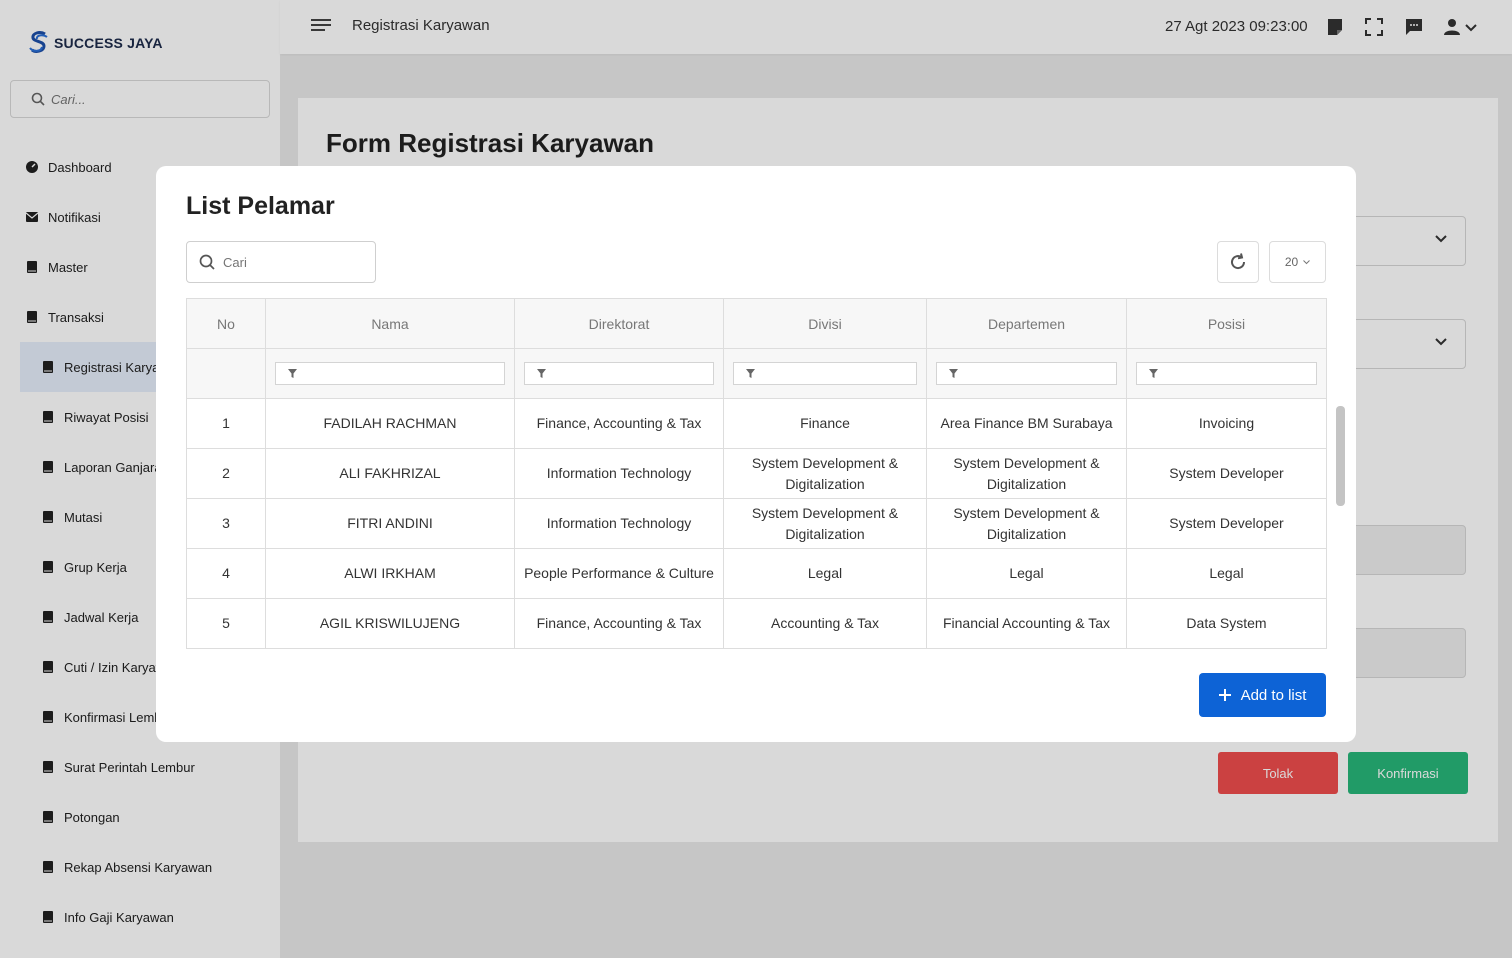 This screenshot has width=1512, height=958. I want to click on chevron-down-icon, so click(1307, 261).